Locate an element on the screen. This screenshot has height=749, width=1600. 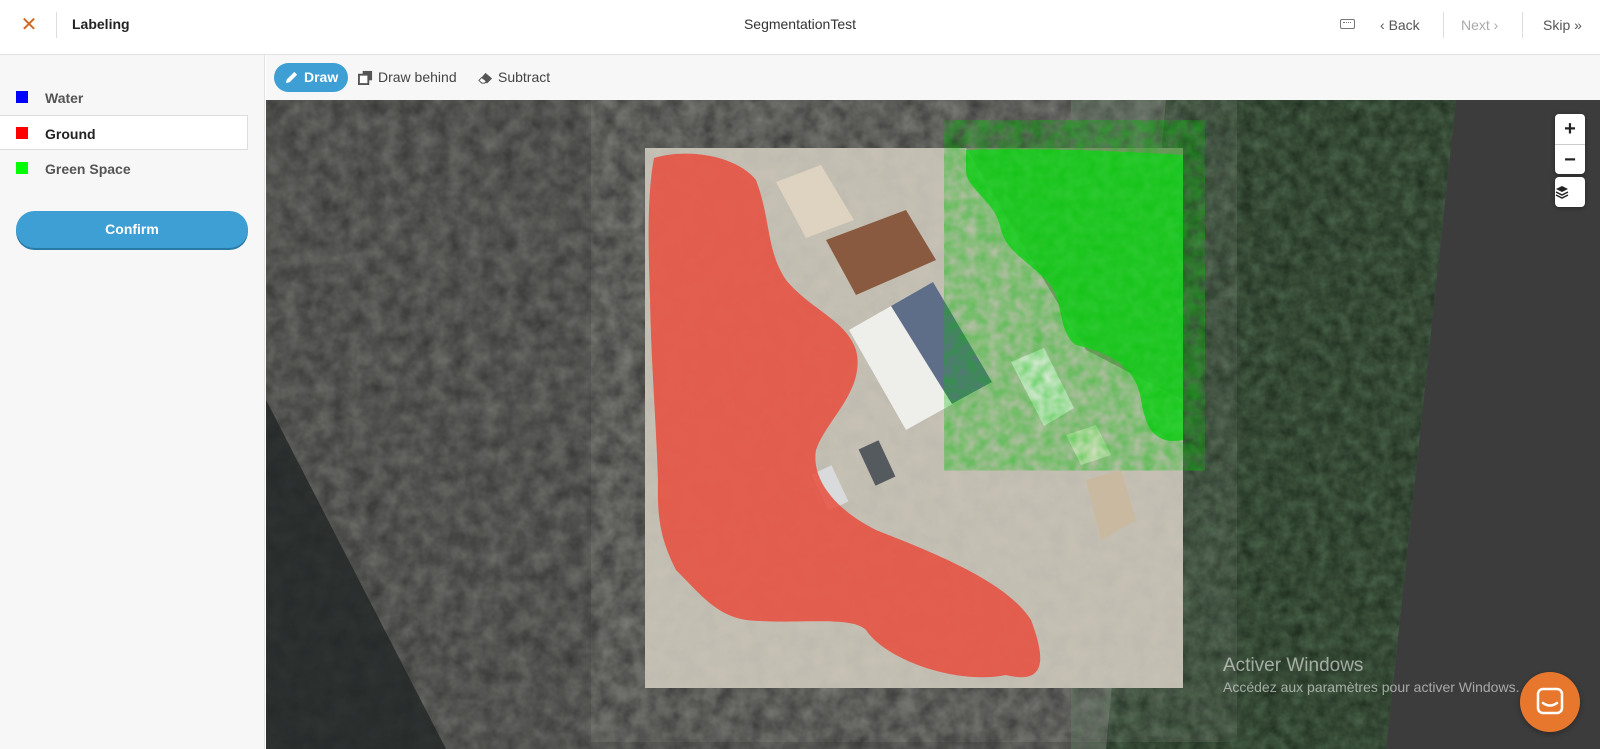
layers-icon is located at coordinates (1570, 192).